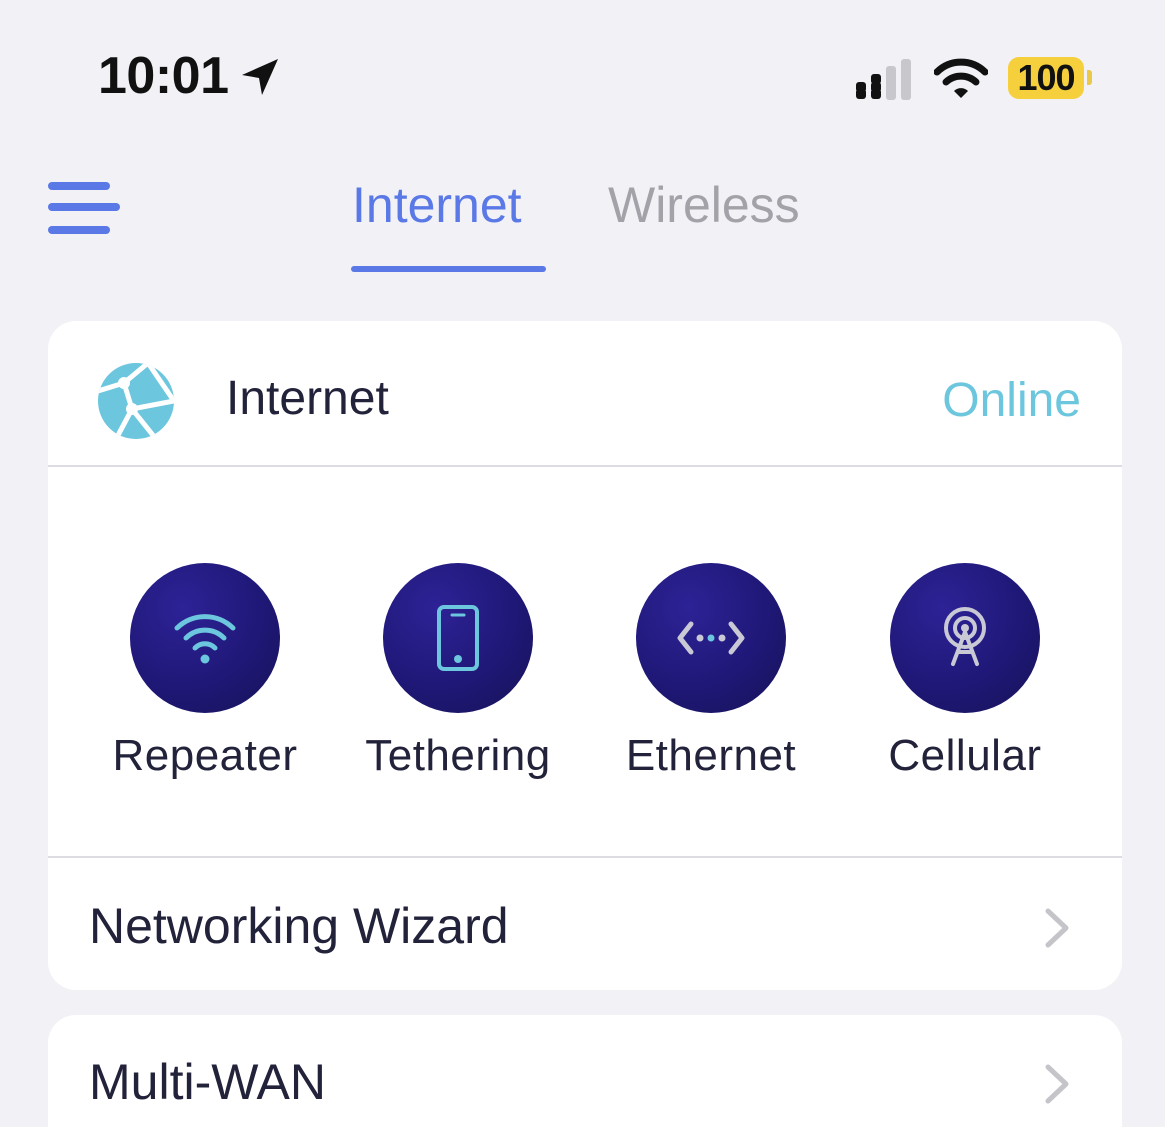  I want to click on networking-wizard-row: Networking Wizard, so click(585, 923).